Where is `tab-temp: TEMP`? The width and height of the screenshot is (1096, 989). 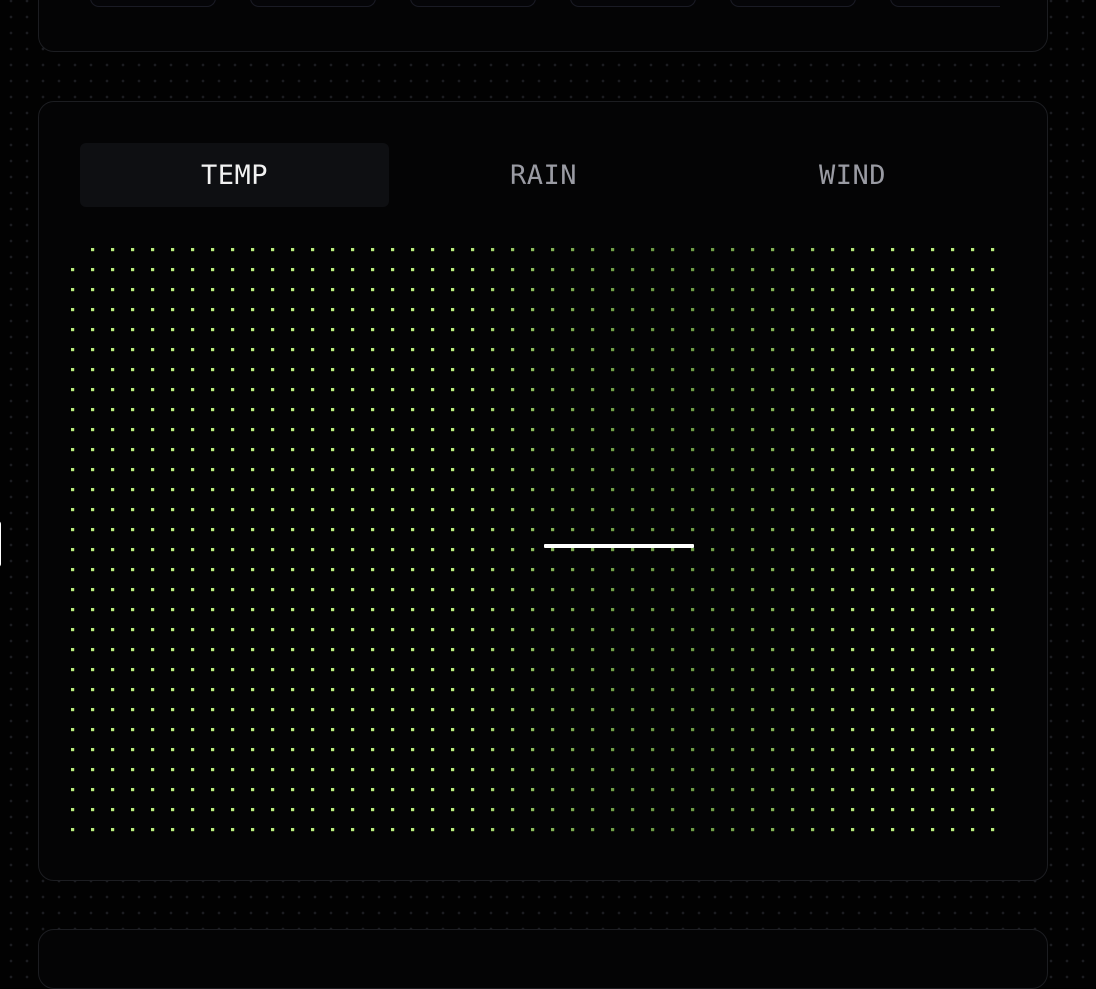
tab-temp: TEMP is located at coordinates (234, 175).